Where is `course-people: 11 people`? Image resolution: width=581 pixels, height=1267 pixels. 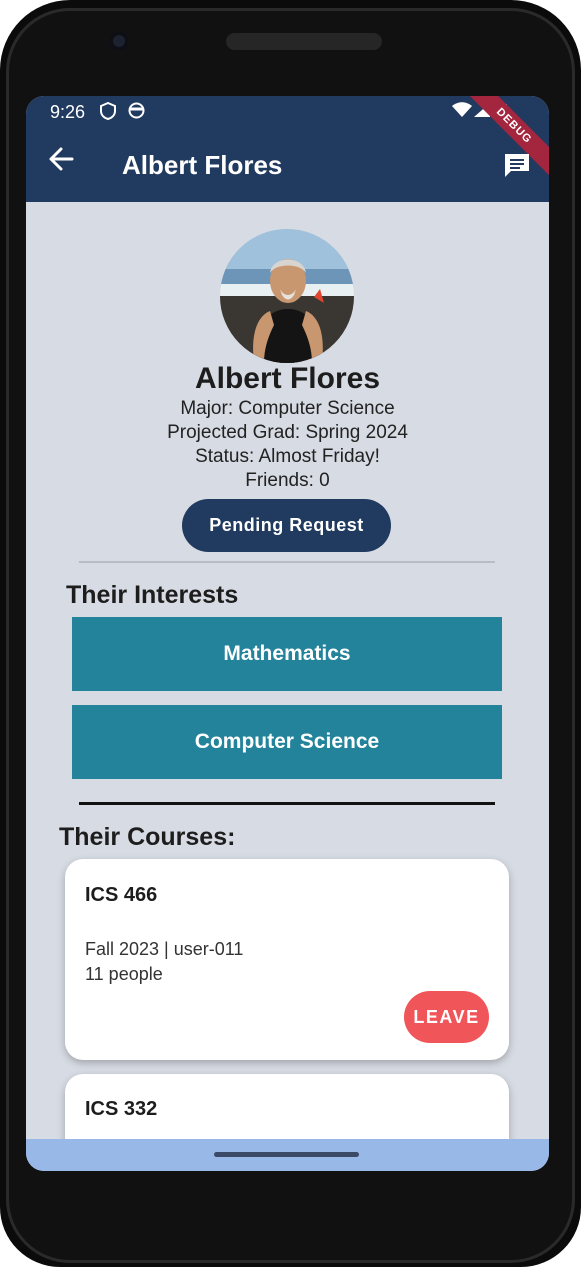
course-people: 11 people is located at coordinates (124, 974).